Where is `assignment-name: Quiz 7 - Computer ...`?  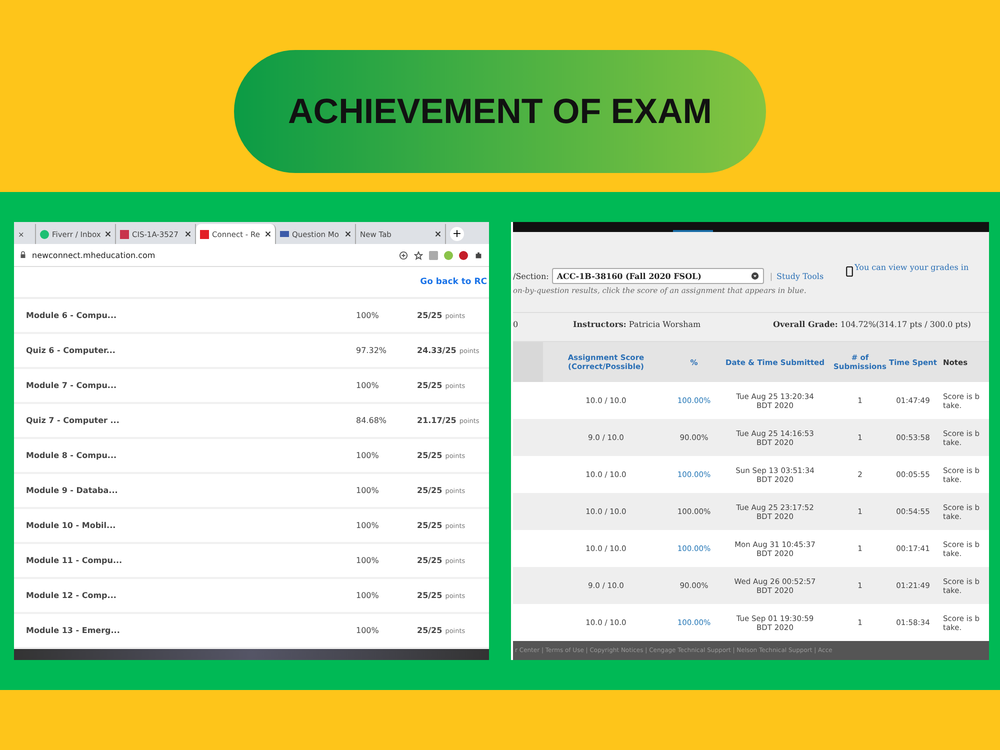 assignment-name: Quiz 7 - Computer ... is located at coordinates (191, 420).